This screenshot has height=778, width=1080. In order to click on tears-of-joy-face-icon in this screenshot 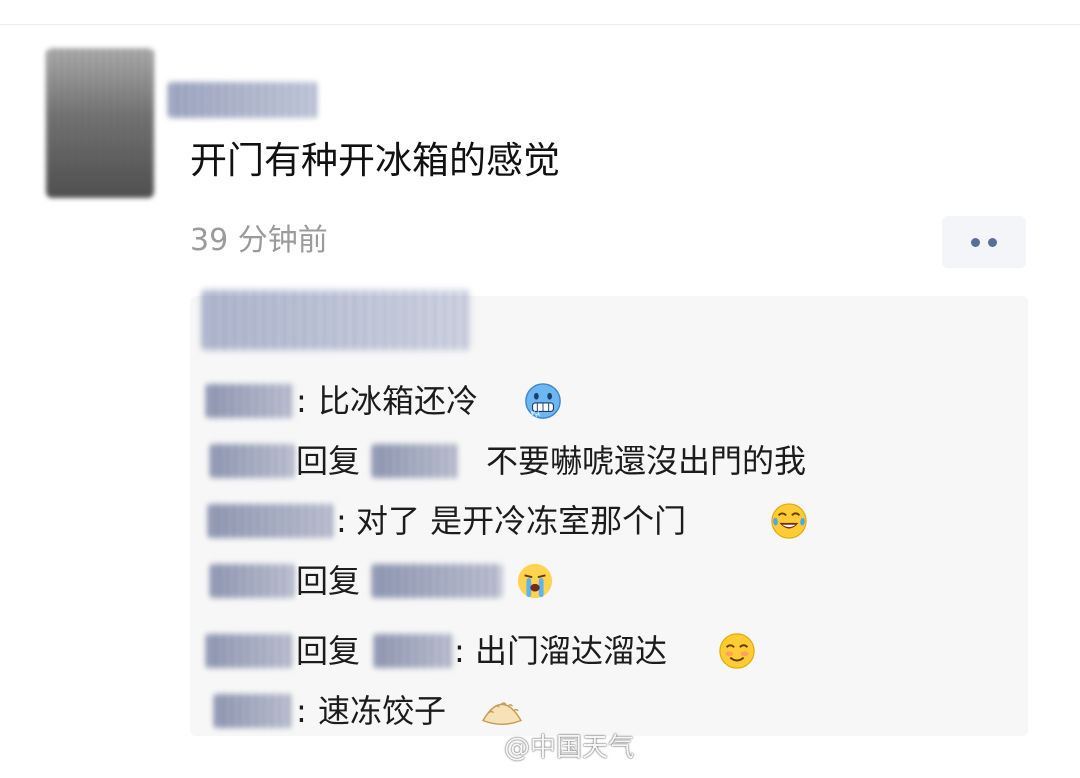, I will do `click(789, 521)`.